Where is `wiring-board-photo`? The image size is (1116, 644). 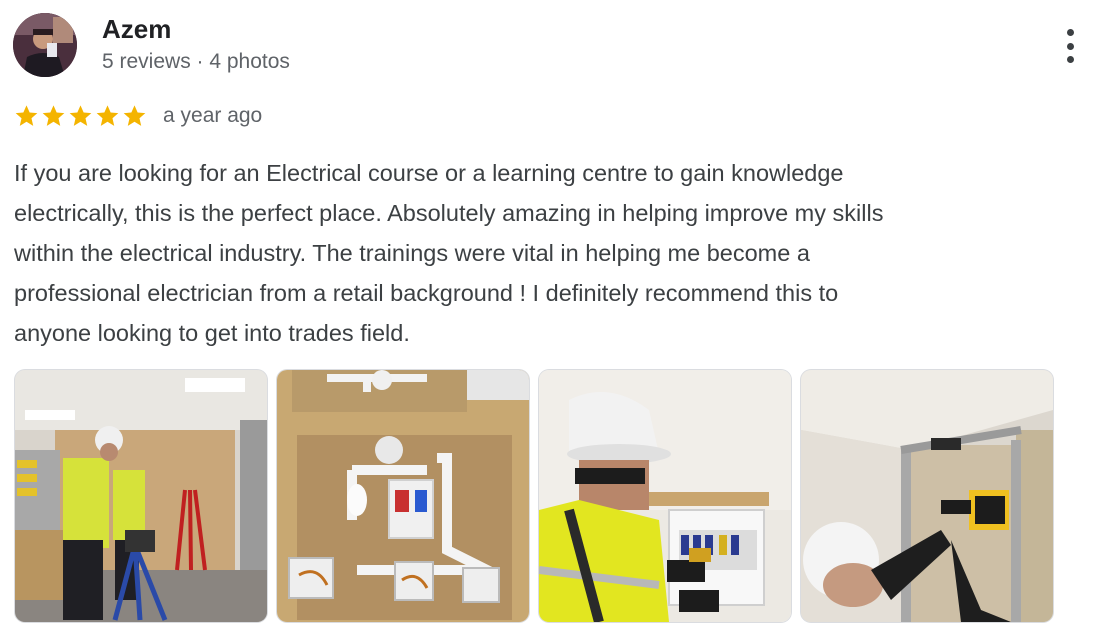 wiring-board-photo is located at coordinates (403, 496).